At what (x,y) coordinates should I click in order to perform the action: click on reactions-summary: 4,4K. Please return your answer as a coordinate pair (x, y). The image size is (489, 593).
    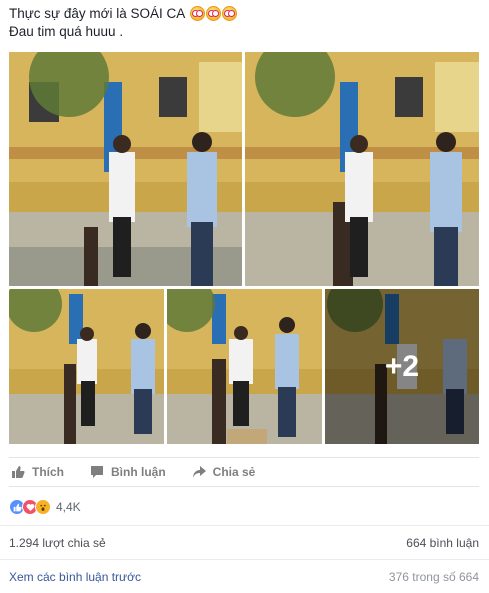
    Looking at the image, I should click on (45, 507).